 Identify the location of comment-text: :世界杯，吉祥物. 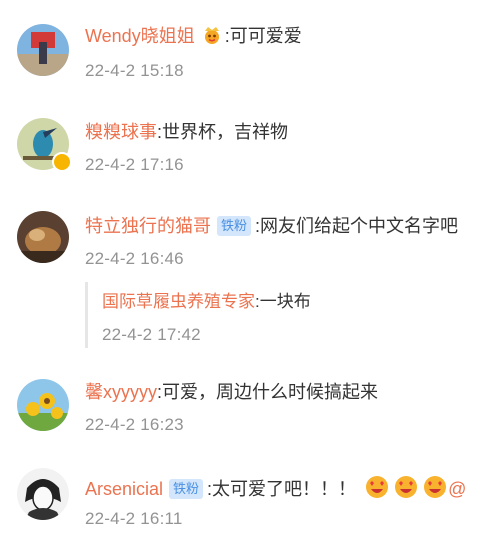
(223, 132).